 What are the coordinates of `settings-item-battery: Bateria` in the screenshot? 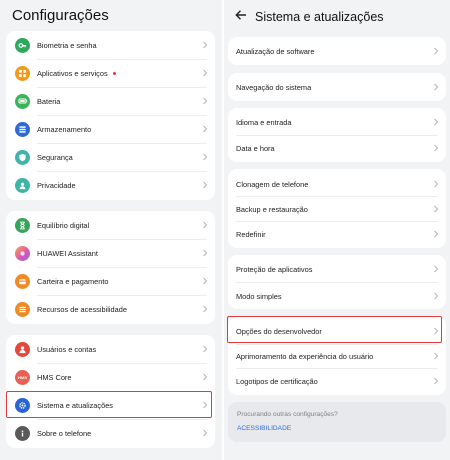 It's located at (110, 101).